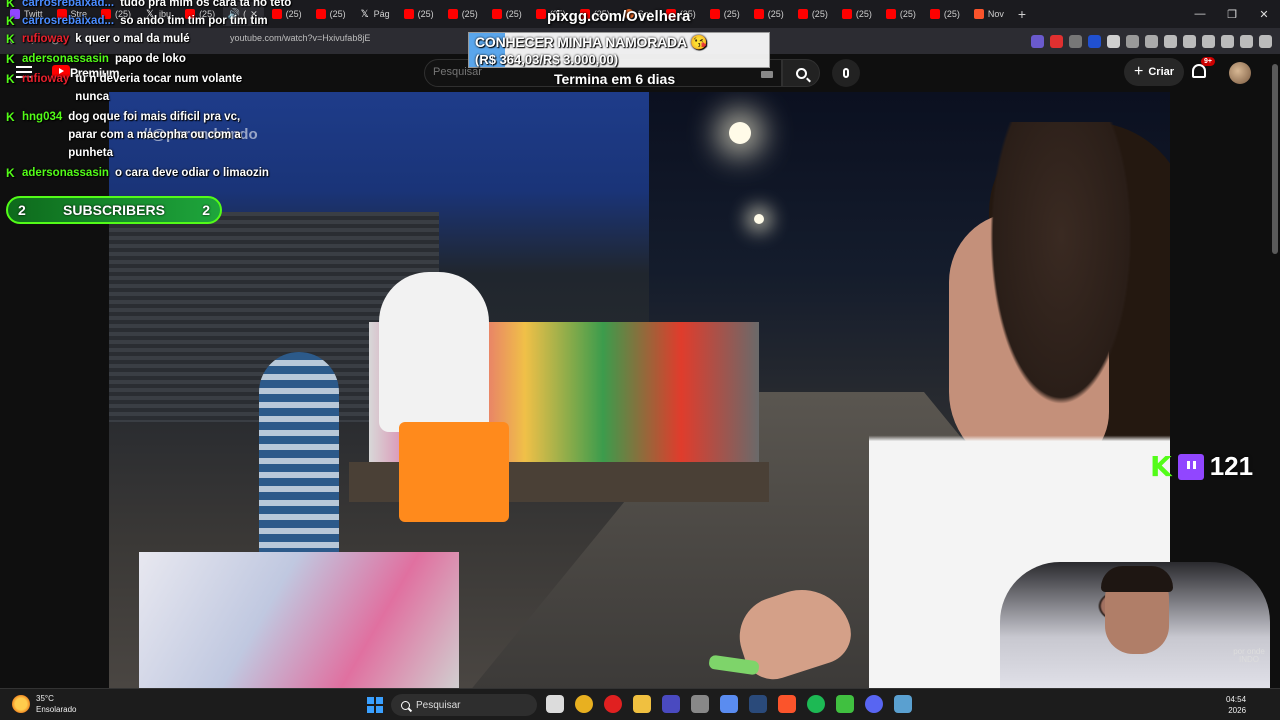 This screenshot has height=720, width=1280. I want to click on spotify-icon, so click(816, 704).